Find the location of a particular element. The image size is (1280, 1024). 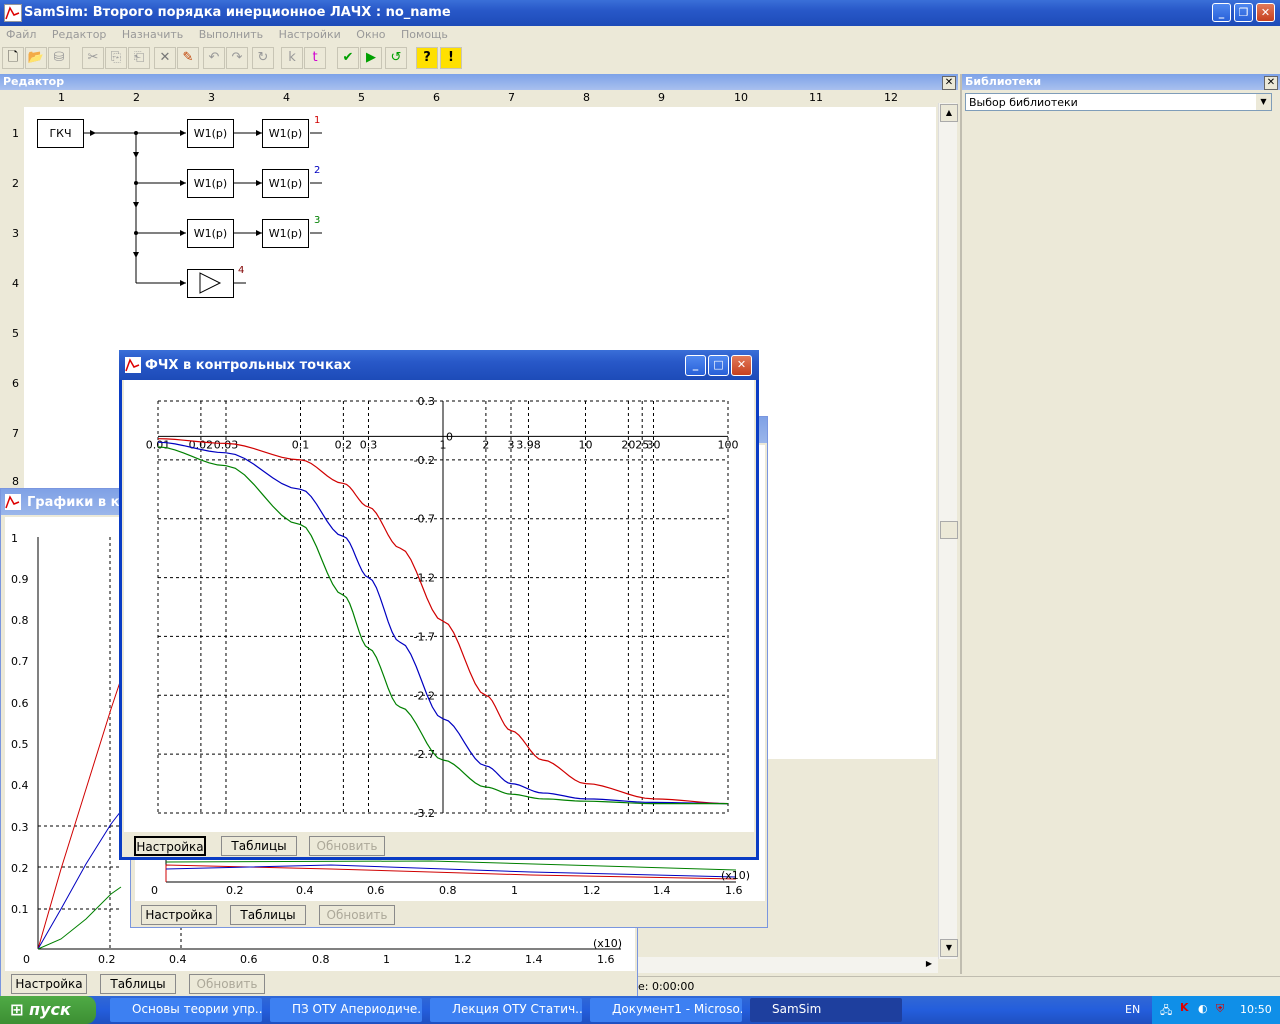

amplifier-block is located at coordinates (210, 283).